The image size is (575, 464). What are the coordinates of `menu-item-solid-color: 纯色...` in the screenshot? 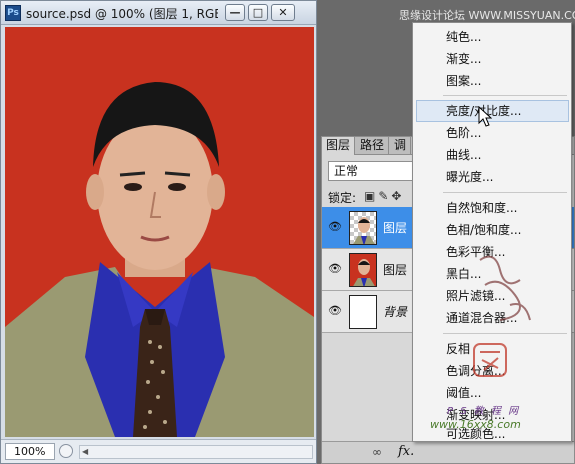 It's located at (492, 37).